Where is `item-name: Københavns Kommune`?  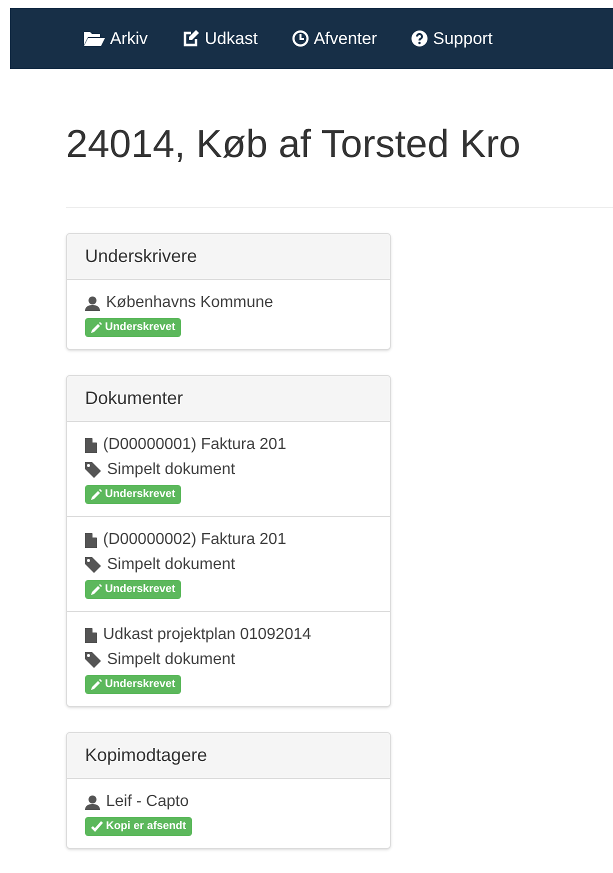 item-name: Københavns Kommune is located at coordinates (190, 303).